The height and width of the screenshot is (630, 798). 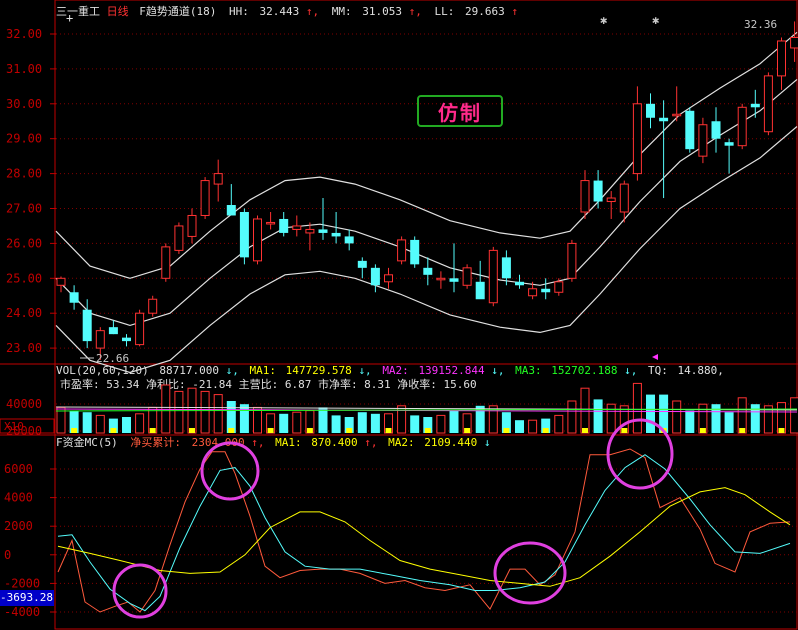 What do you see at coordinates (24, 278) in the screenshot?
I see `price-axis-label: 25.00` at bounding box center [24, 278].